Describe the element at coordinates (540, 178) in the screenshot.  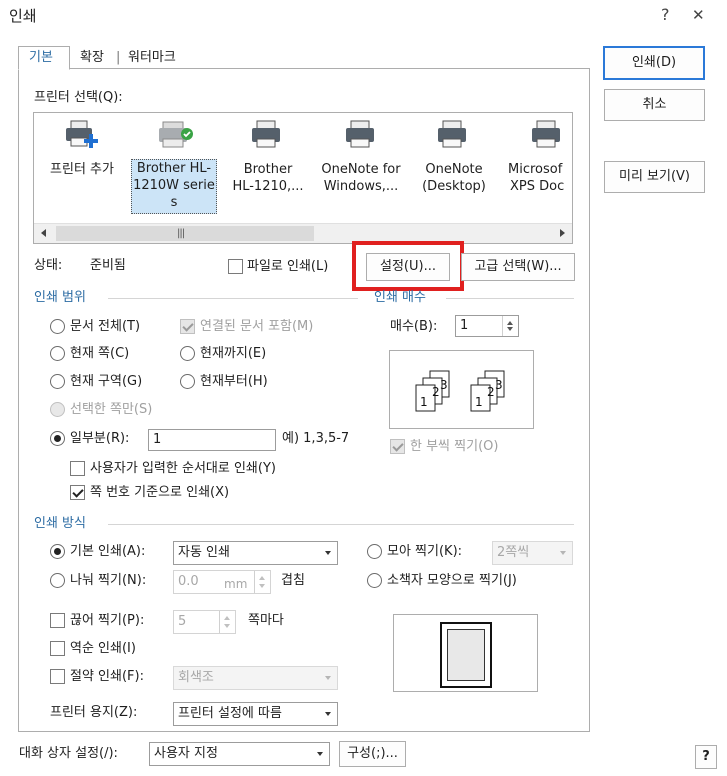
I see `printer-item-xps: Microsof XPS Doc` at that location.